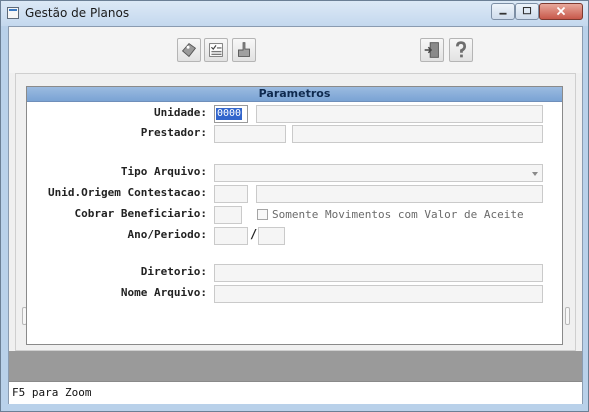 The height and width of the screenshot is (412, 589). Describe the element at coordinates (378, 294) in the screenshot. I see `nome-arquivo-field` at that location.